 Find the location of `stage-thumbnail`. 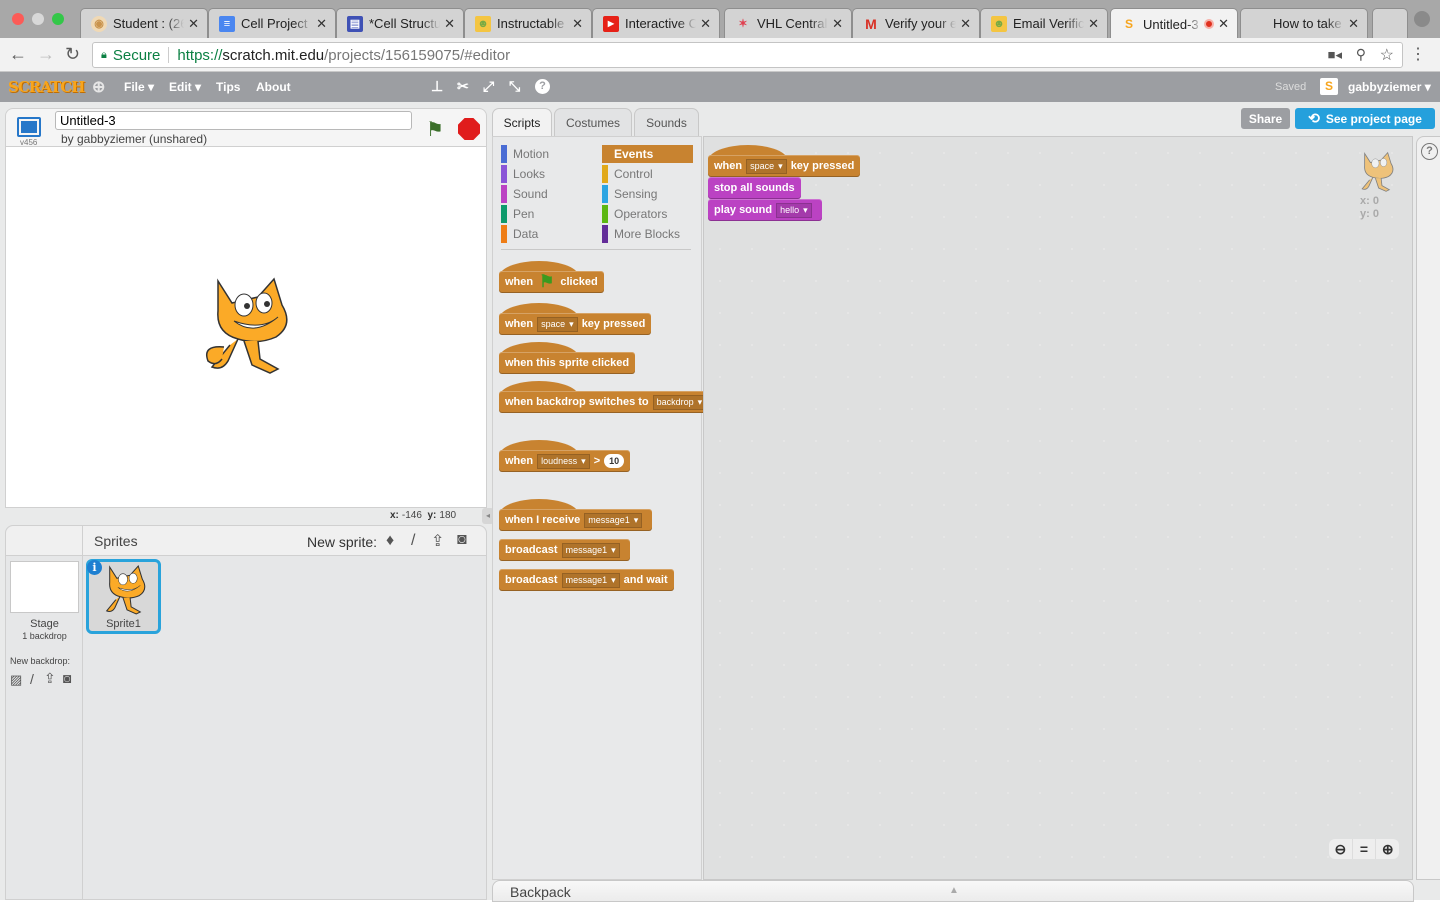

stage-thumbnail is located at coordinates (44, 587).